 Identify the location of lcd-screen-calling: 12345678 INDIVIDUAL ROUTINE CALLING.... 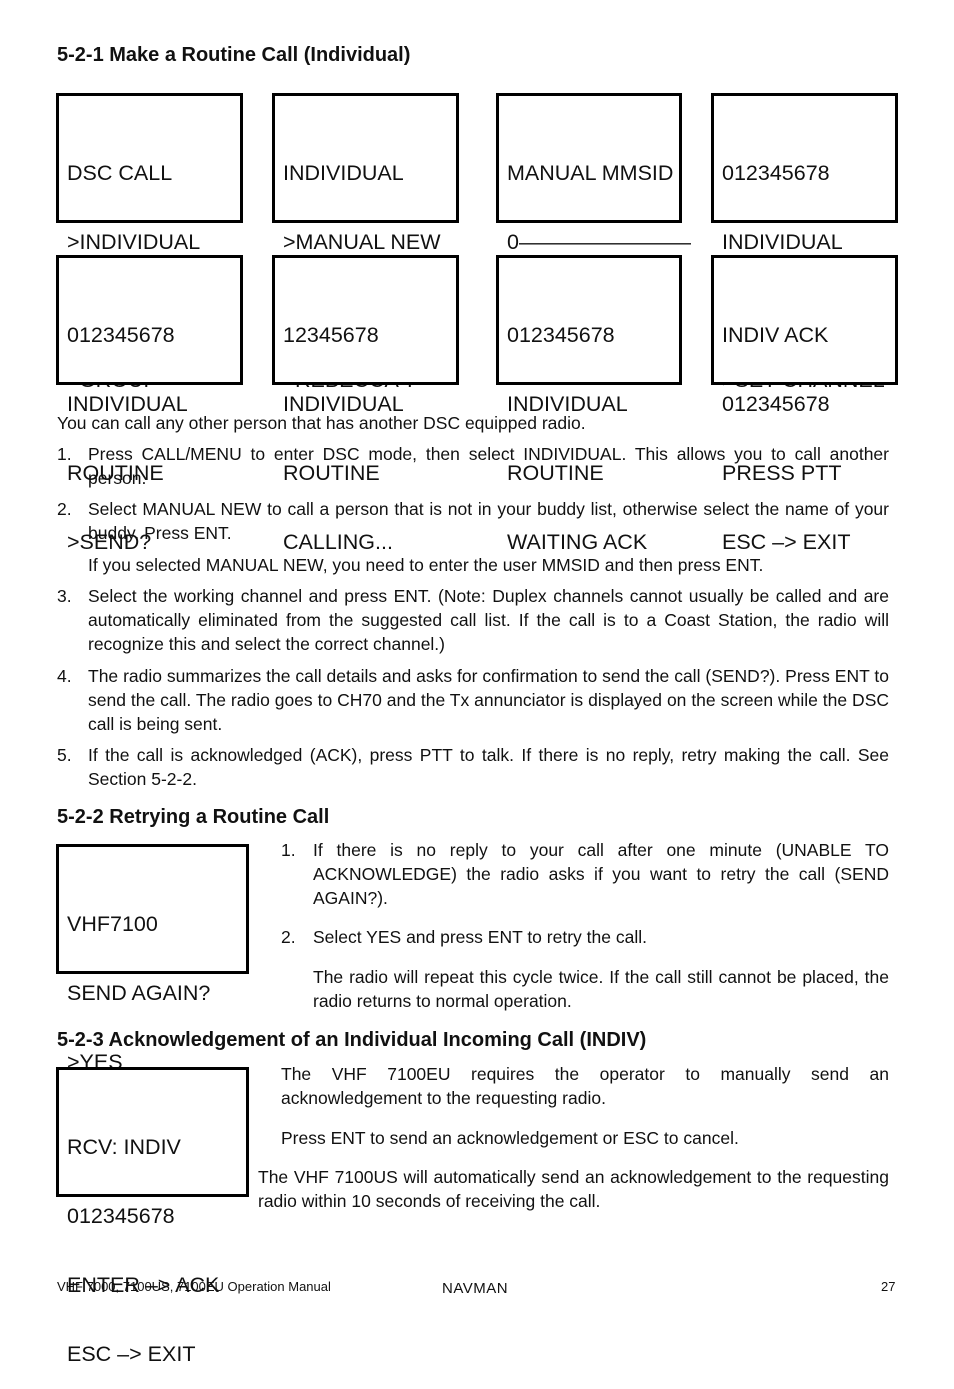
(365, 404).